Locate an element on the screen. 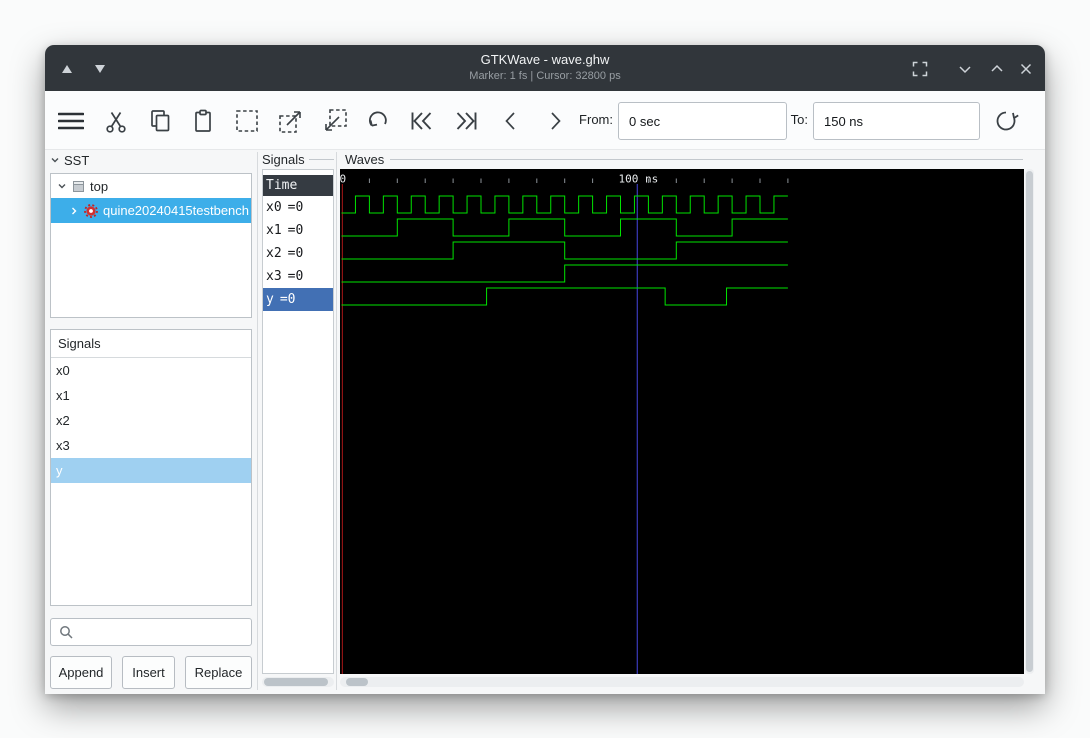 The image size is (1090, 738). expander-right-icon is located at coordinates (74, 211).